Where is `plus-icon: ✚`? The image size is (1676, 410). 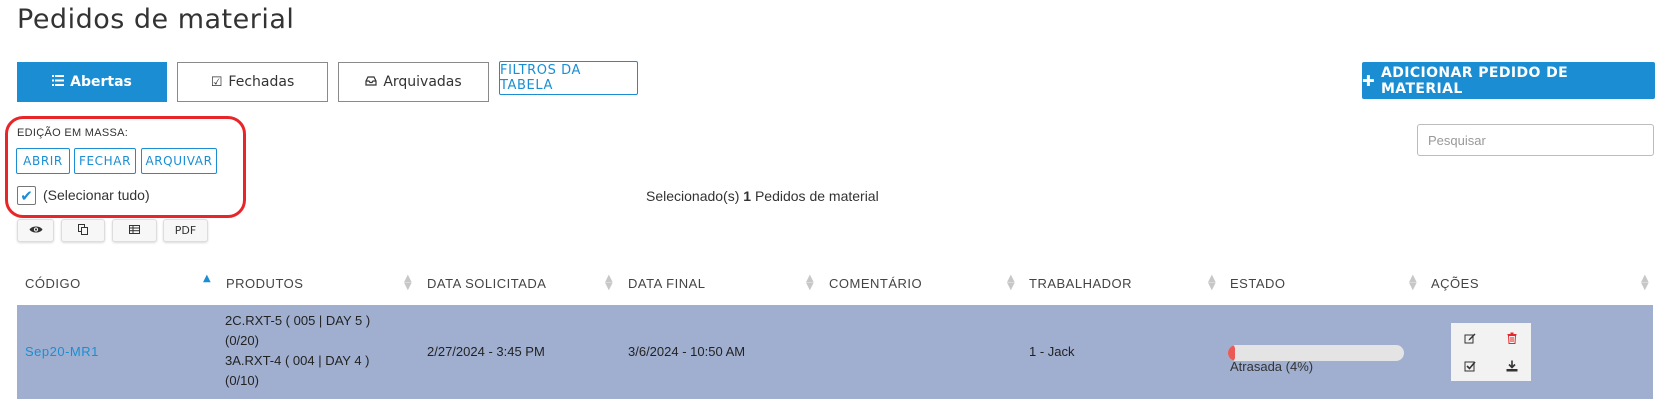
plus-icon: ✚ is located at coordinates (1368, 80).